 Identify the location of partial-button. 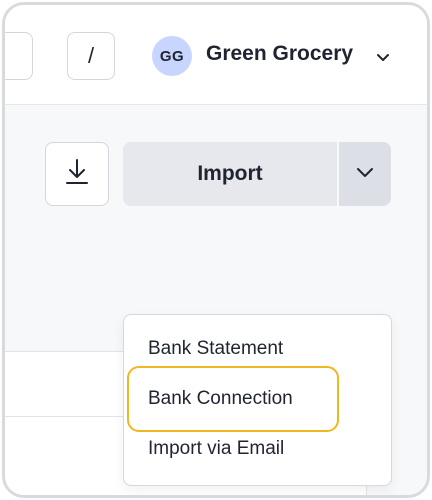
(19, 56).